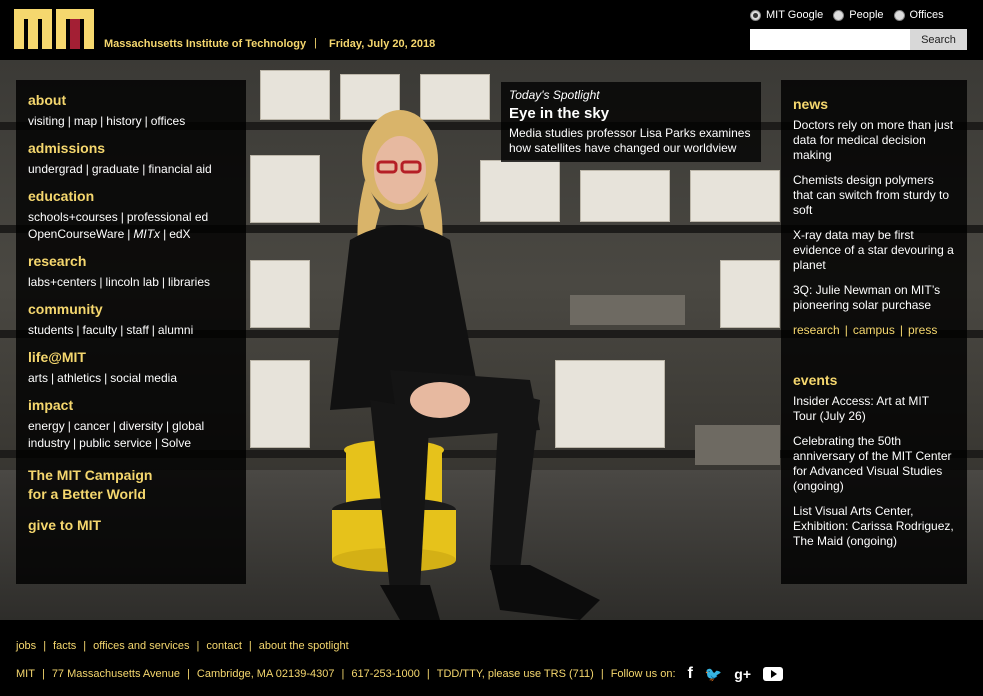 This screenshot has height=696, width=983. I want to click on nav-head-life: life@MIT, so click(131, 357).